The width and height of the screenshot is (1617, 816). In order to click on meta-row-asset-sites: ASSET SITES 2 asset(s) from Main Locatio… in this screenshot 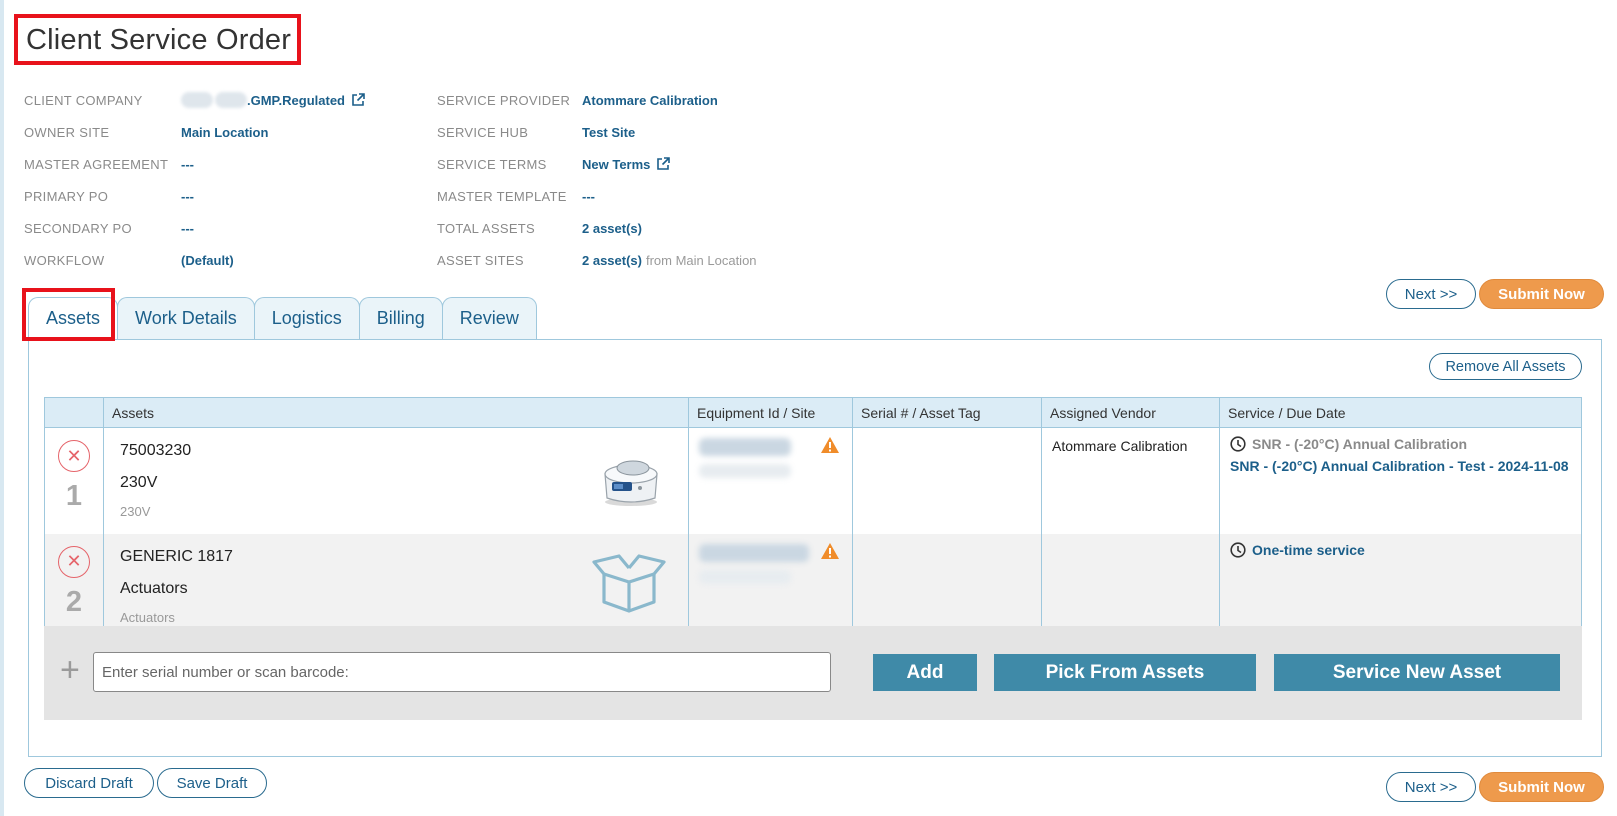, I will do `click(597, 260)`.